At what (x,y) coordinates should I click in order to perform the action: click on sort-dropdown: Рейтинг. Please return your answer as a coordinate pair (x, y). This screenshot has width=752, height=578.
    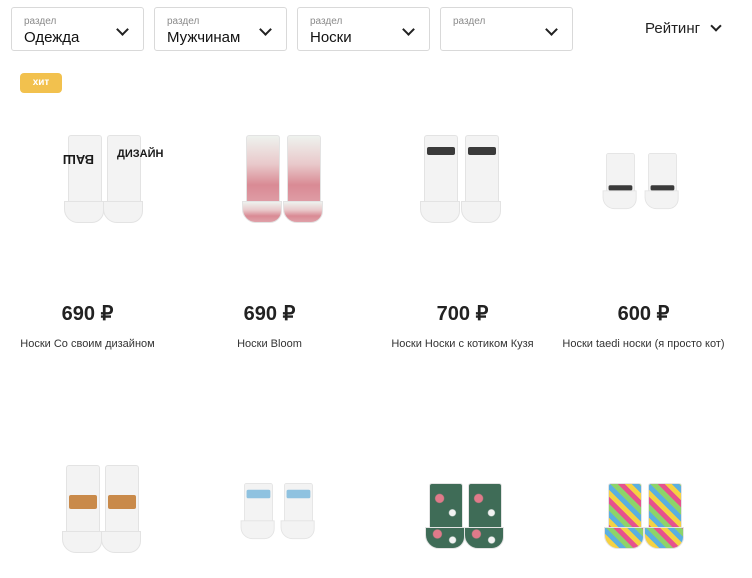
    Looking at the image, I should click on (695, 30).